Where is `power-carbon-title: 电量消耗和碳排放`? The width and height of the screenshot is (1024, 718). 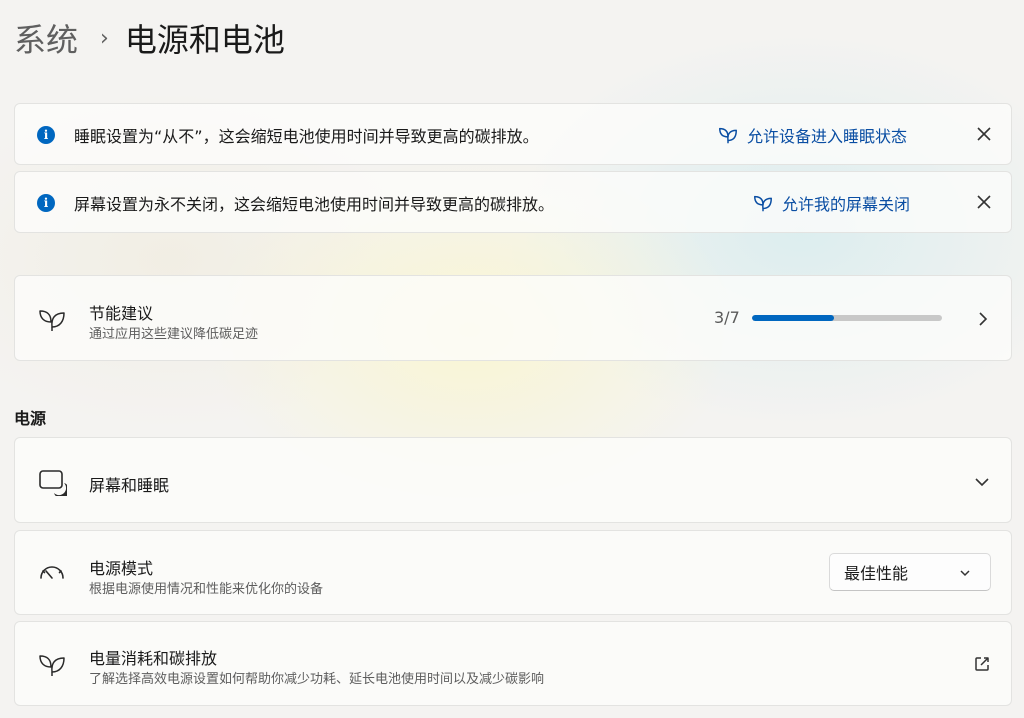 power-carbon-title: 电量消耗和碳排放 is located at coordinates (153, 658).